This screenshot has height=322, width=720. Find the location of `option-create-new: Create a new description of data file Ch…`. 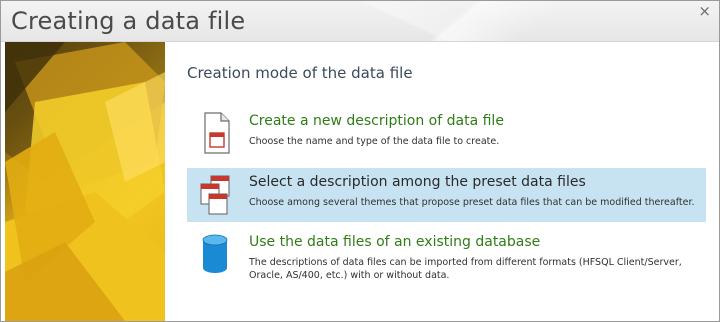

option-create-new: Create a new description of data file Ch… is located at coordinates (446, 134).